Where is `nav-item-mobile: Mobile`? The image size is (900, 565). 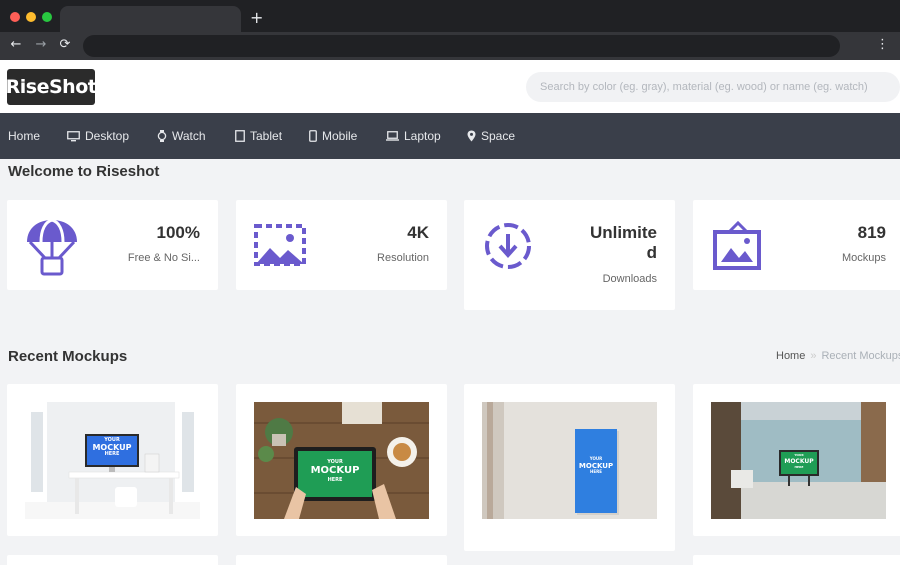
nav-item-mobile: Mobile is located at coordinates (333, 136).